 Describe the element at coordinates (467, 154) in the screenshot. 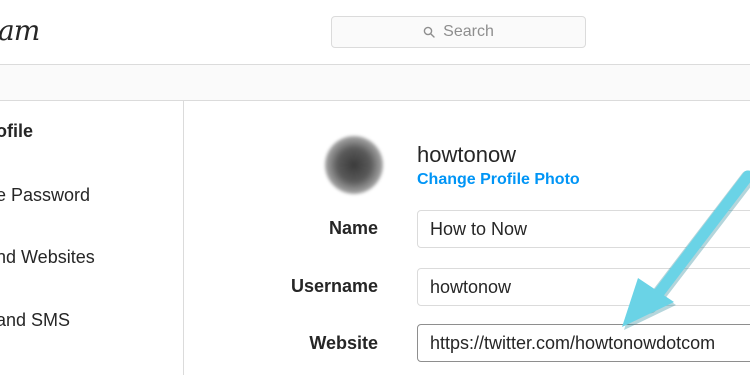

I see `profile-username: howtonow` at that location.